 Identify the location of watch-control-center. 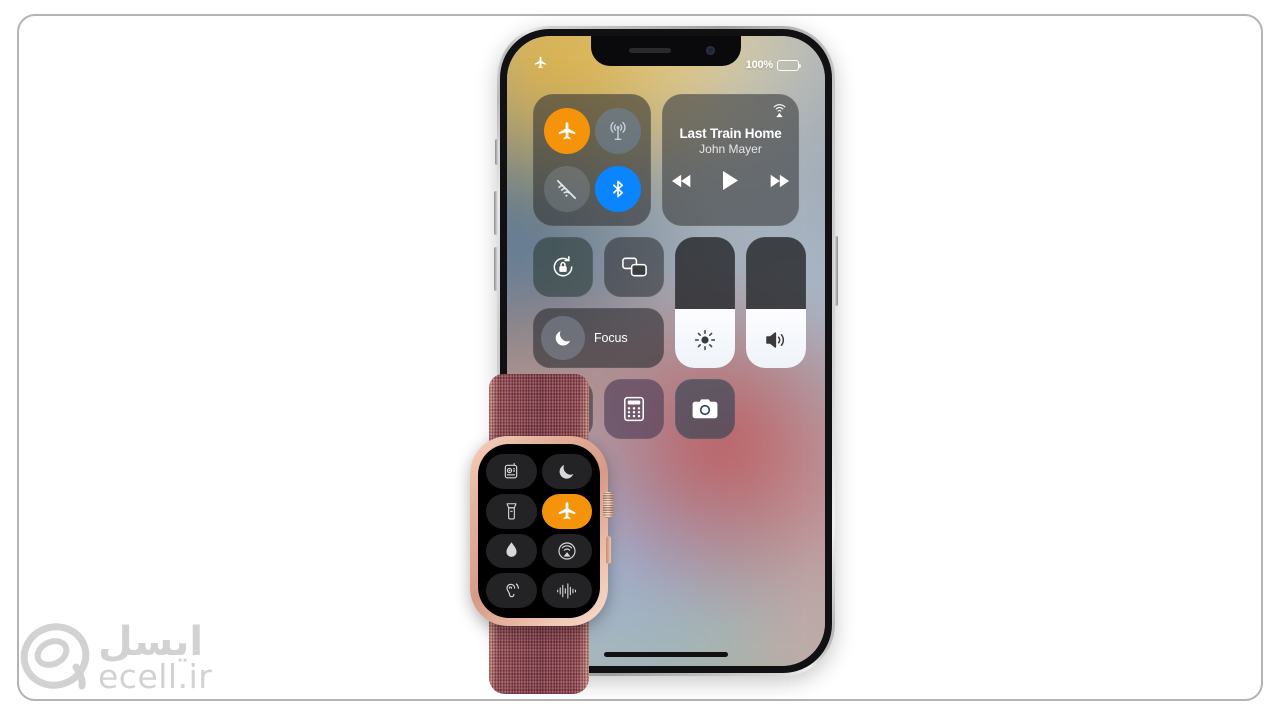
(539, 531).